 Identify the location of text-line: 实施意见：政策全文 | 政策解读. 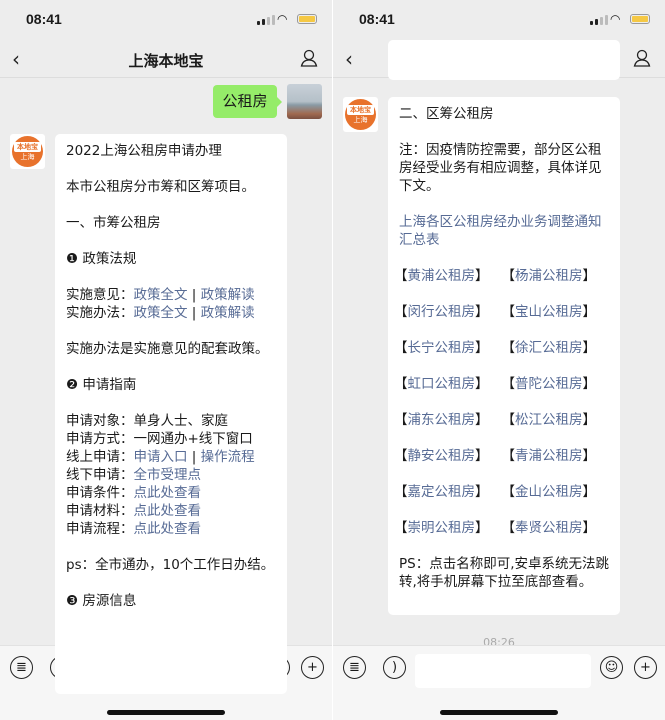
(171, 295).